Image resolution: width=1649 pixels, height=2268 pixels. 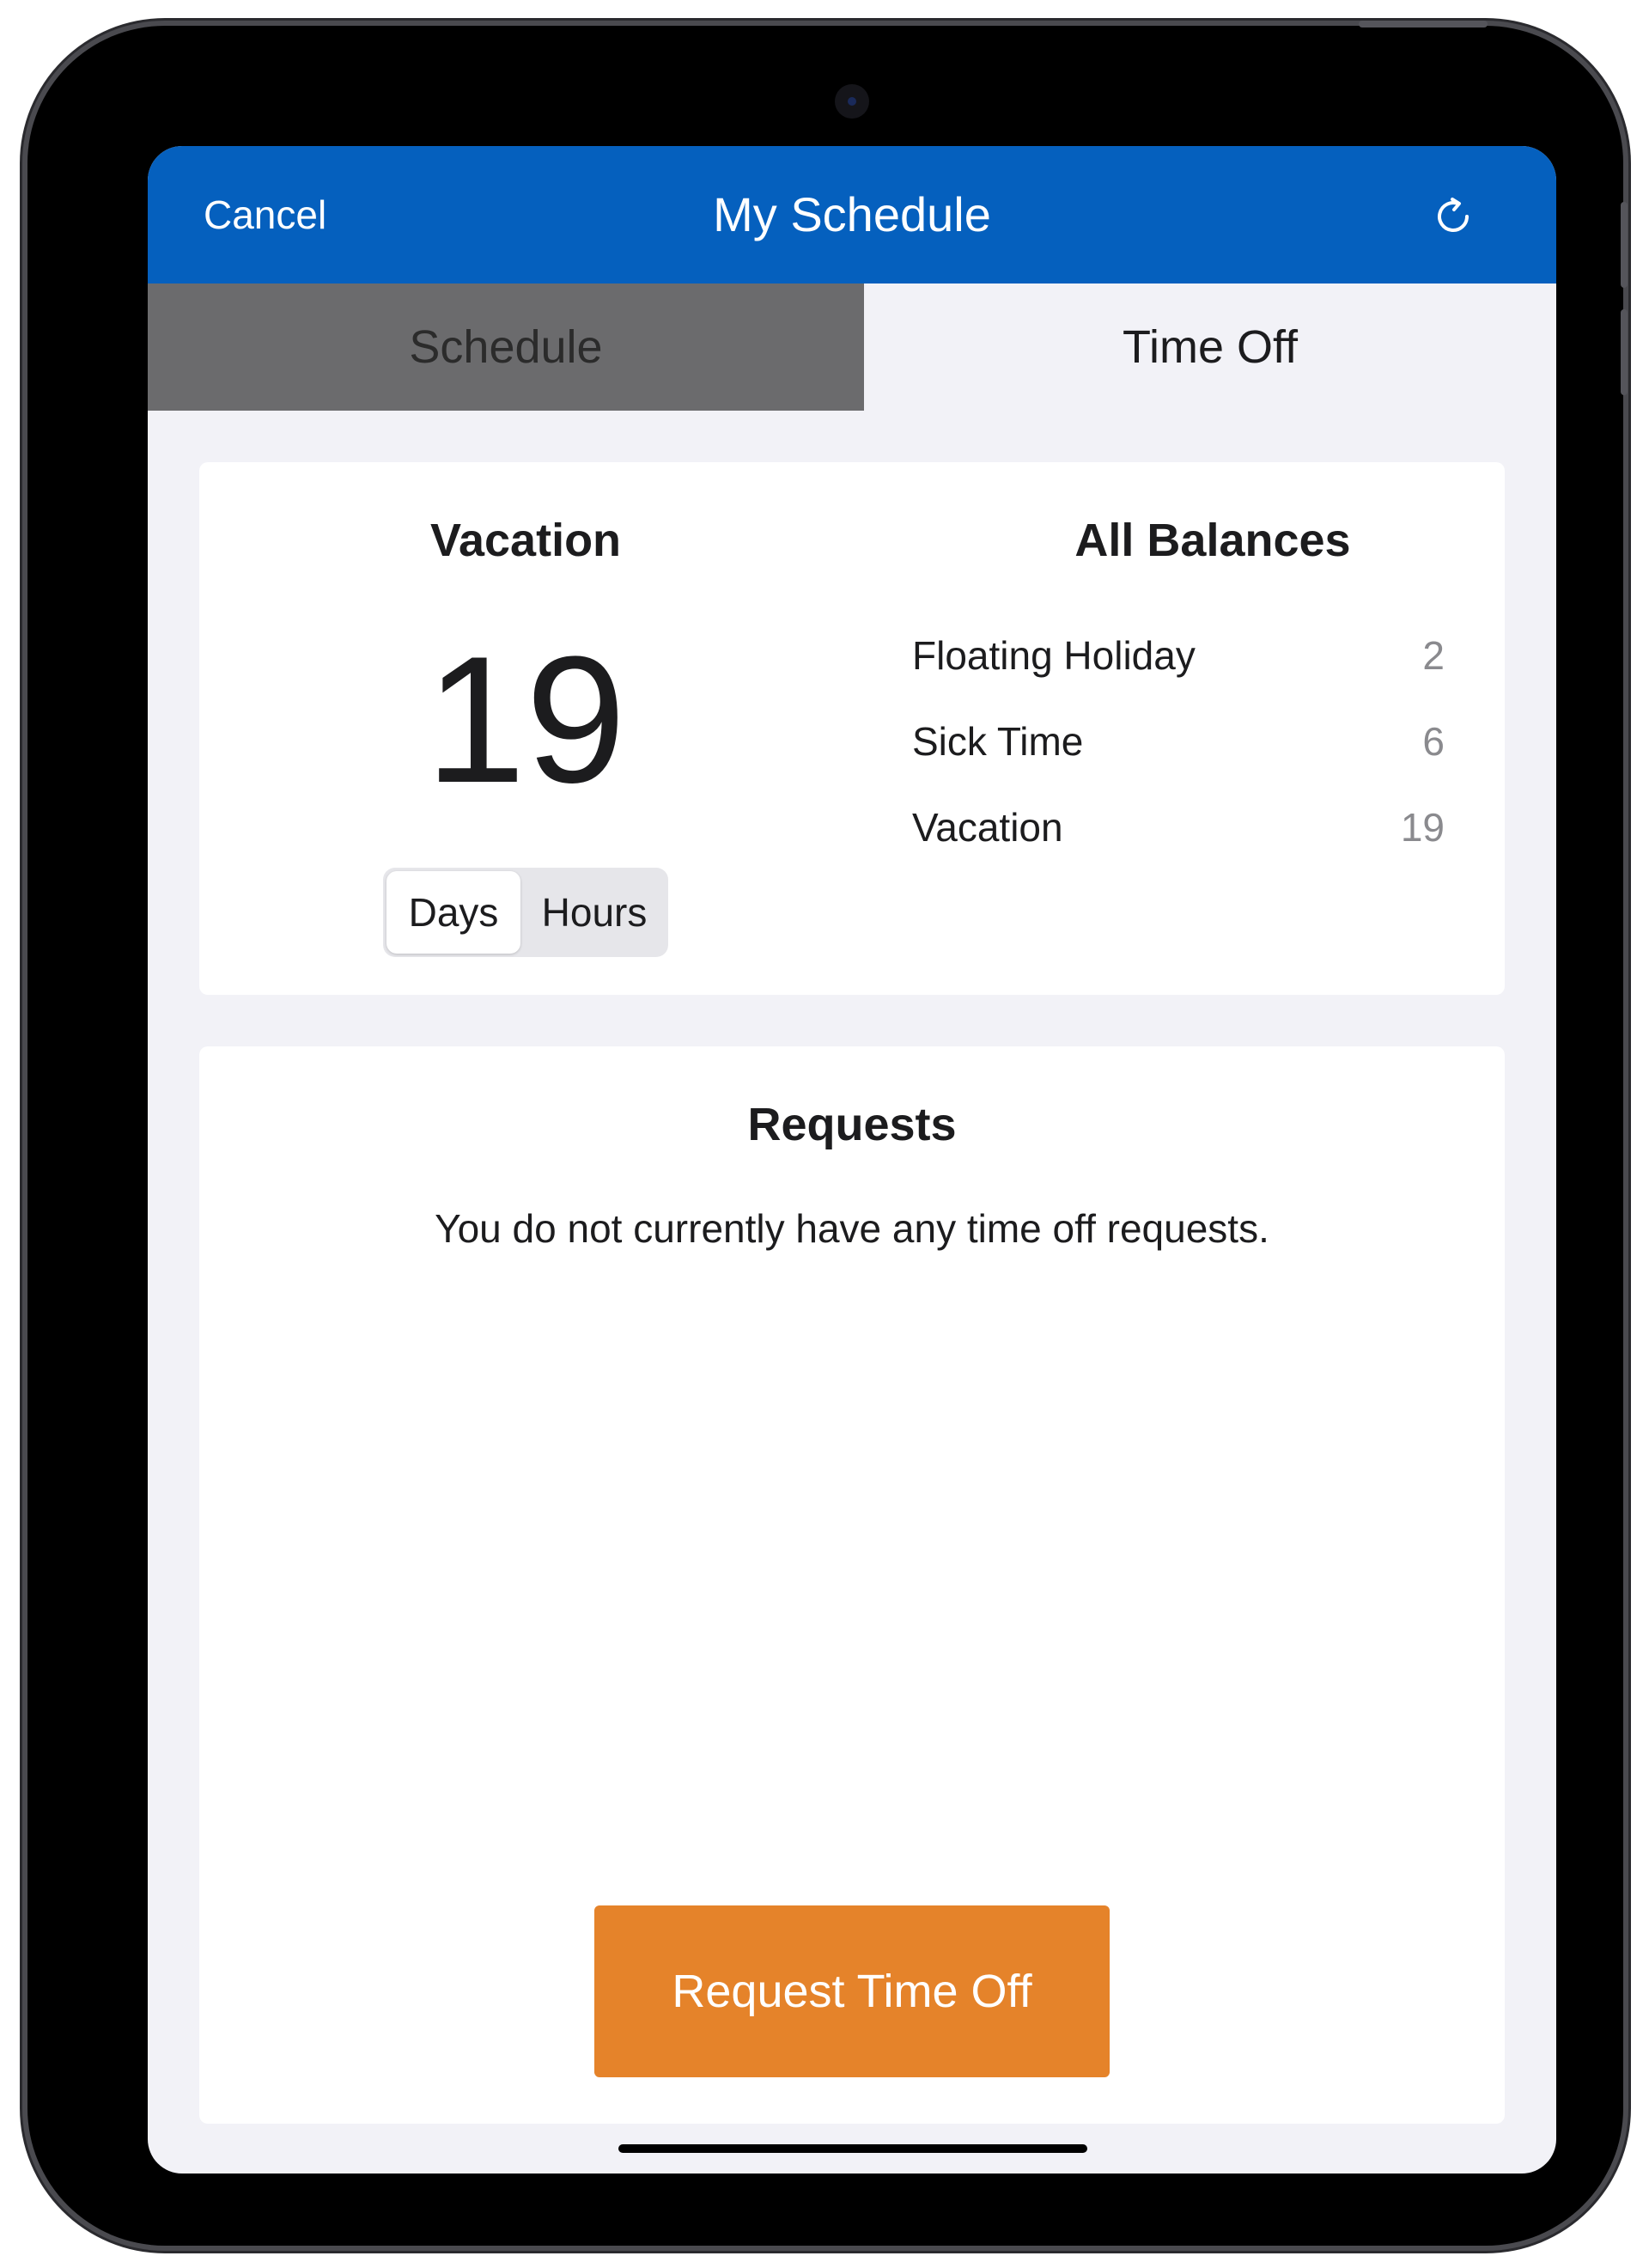 I want to click on home-indicator, so click(x=853, y=2148).